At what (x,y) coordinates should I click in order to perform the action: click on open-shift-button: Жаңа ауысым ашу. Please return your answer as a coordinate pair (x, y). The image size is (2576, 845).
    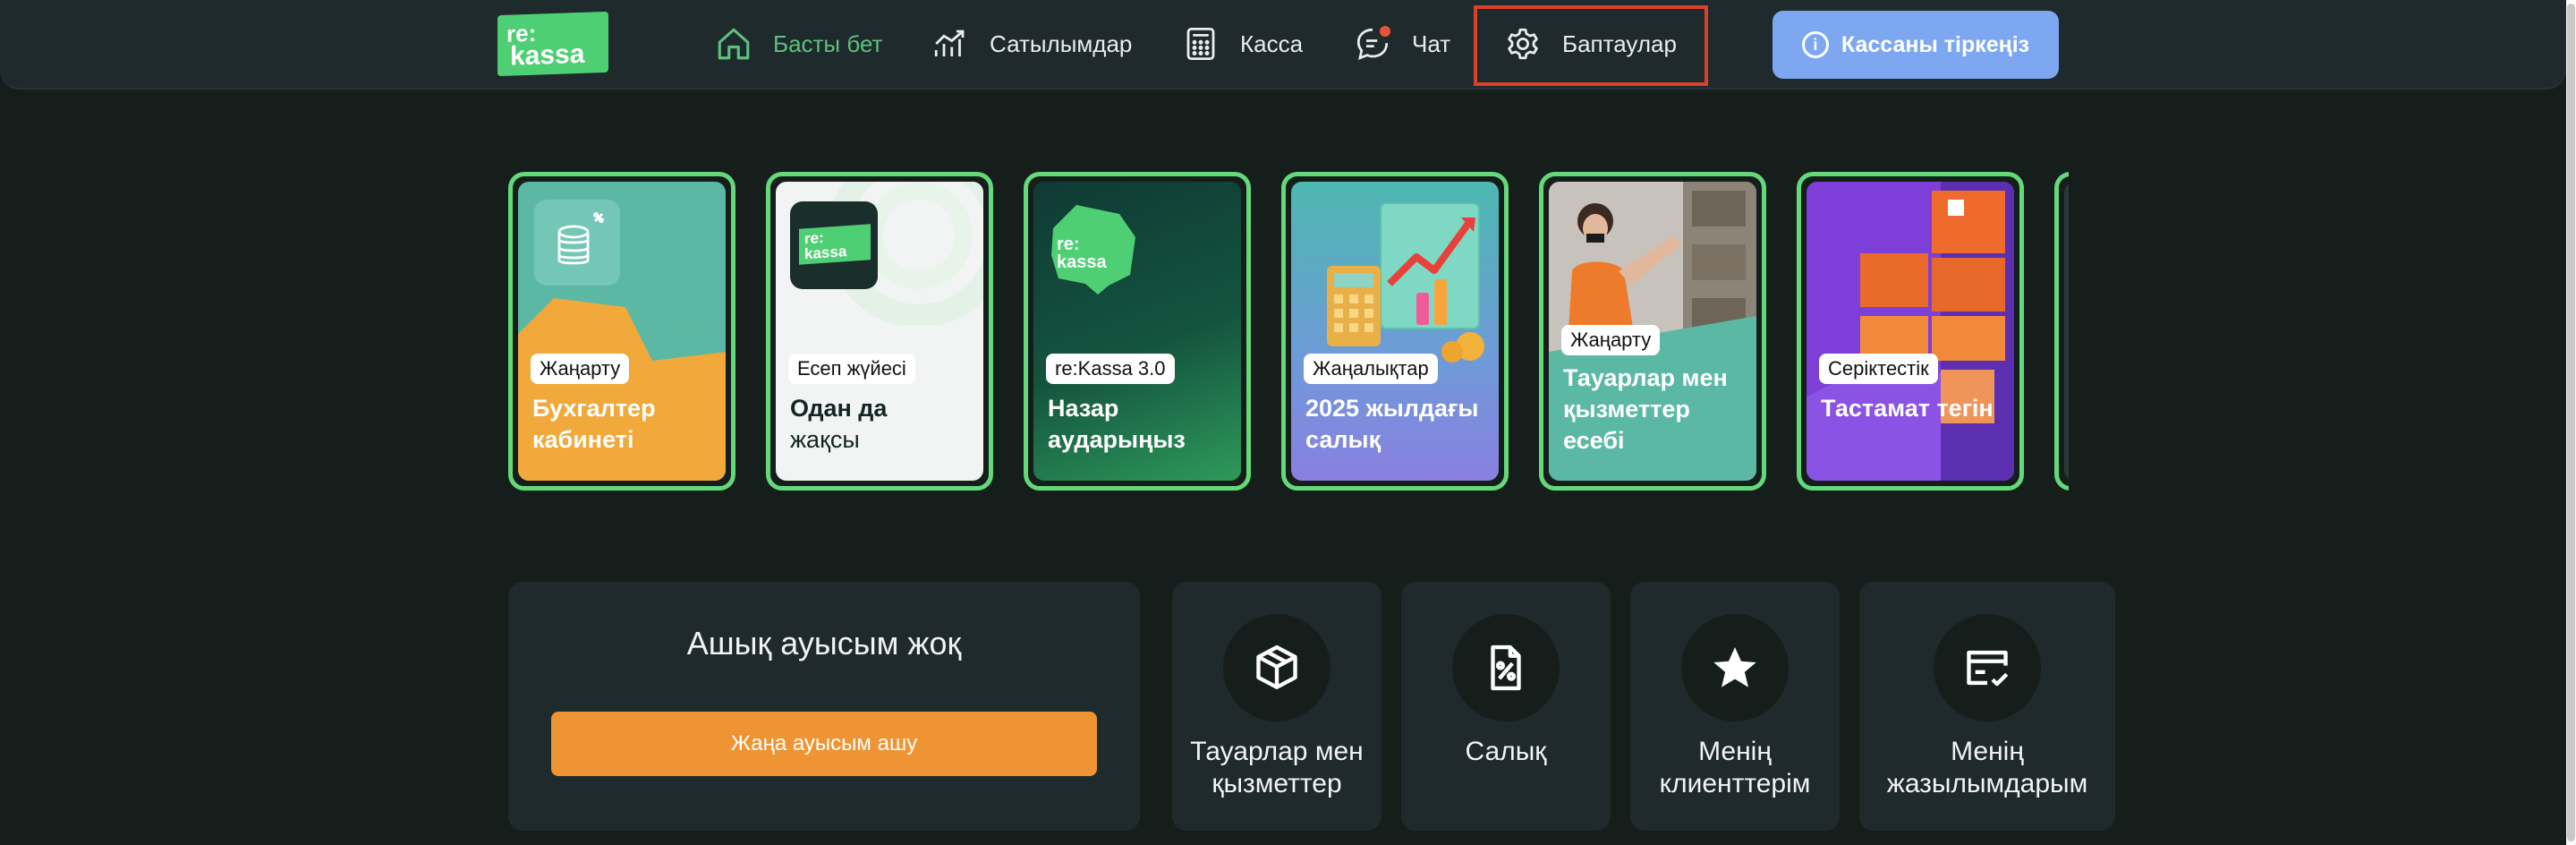
    Looking at the image, I should click on (824, 744).